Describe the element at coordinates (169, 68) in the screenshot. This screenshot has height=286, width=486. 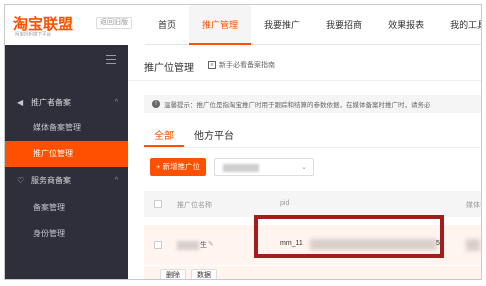
I see `page-title: 推广位管理` at that location.